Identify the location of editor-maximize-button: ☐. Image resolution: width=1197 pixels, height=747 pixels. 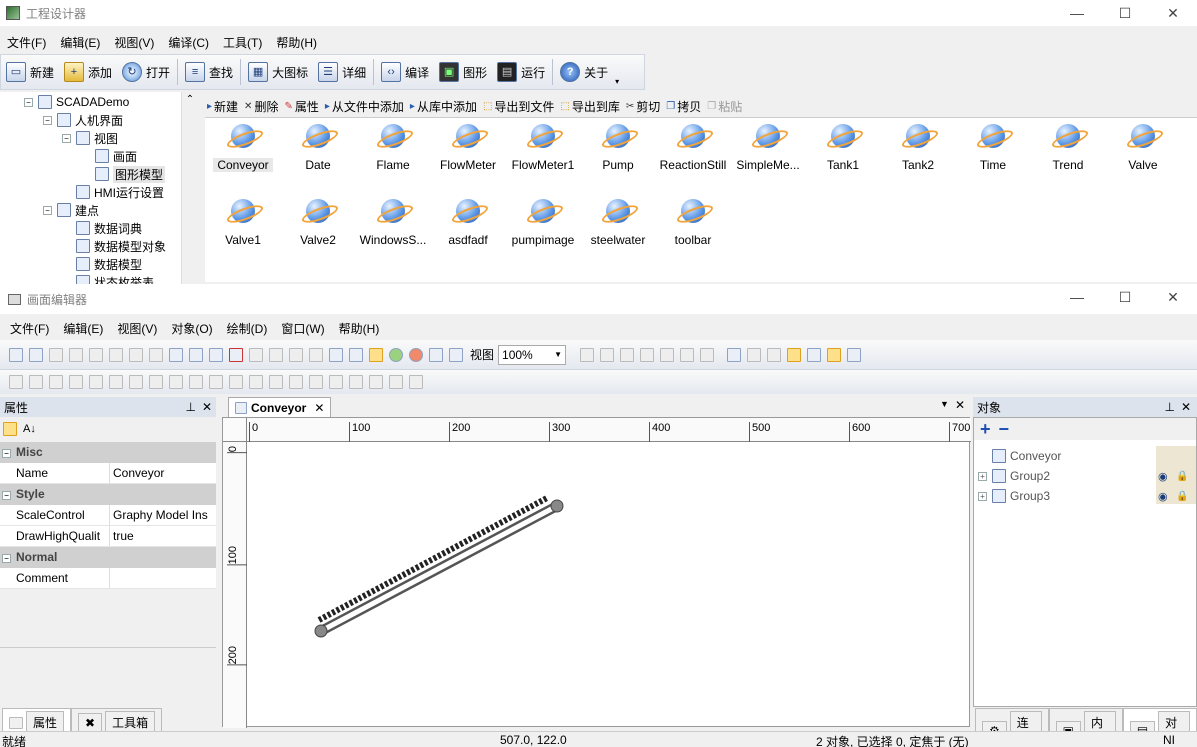
(1125, 299).